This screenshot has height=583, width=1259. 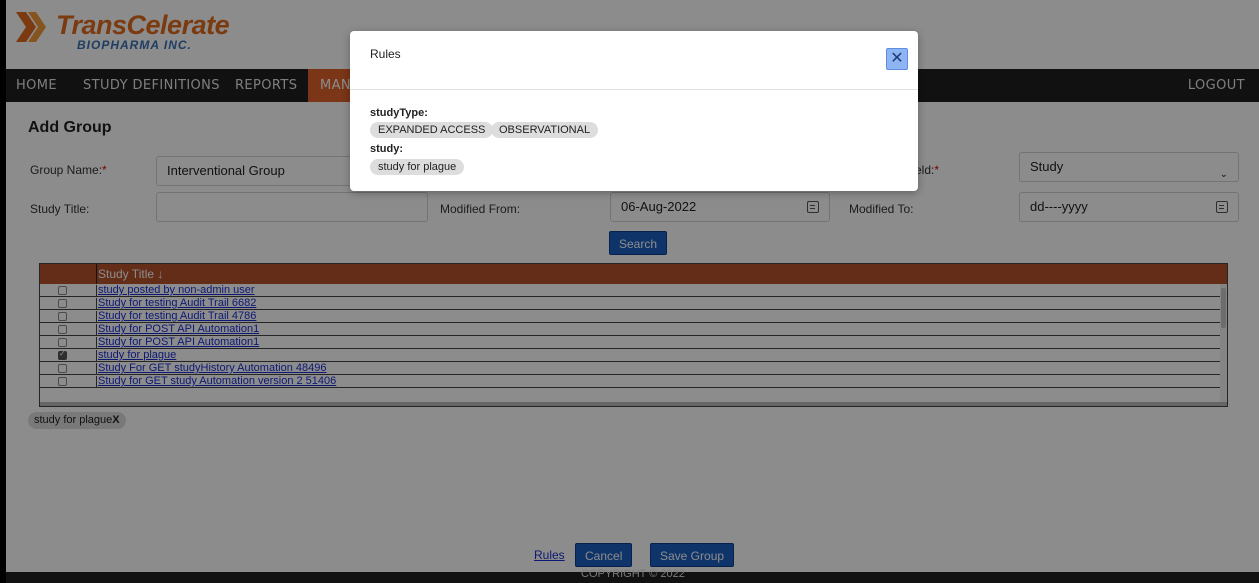 I want to click on rule-value-chip: study for plague, so click(x=417, y=167).